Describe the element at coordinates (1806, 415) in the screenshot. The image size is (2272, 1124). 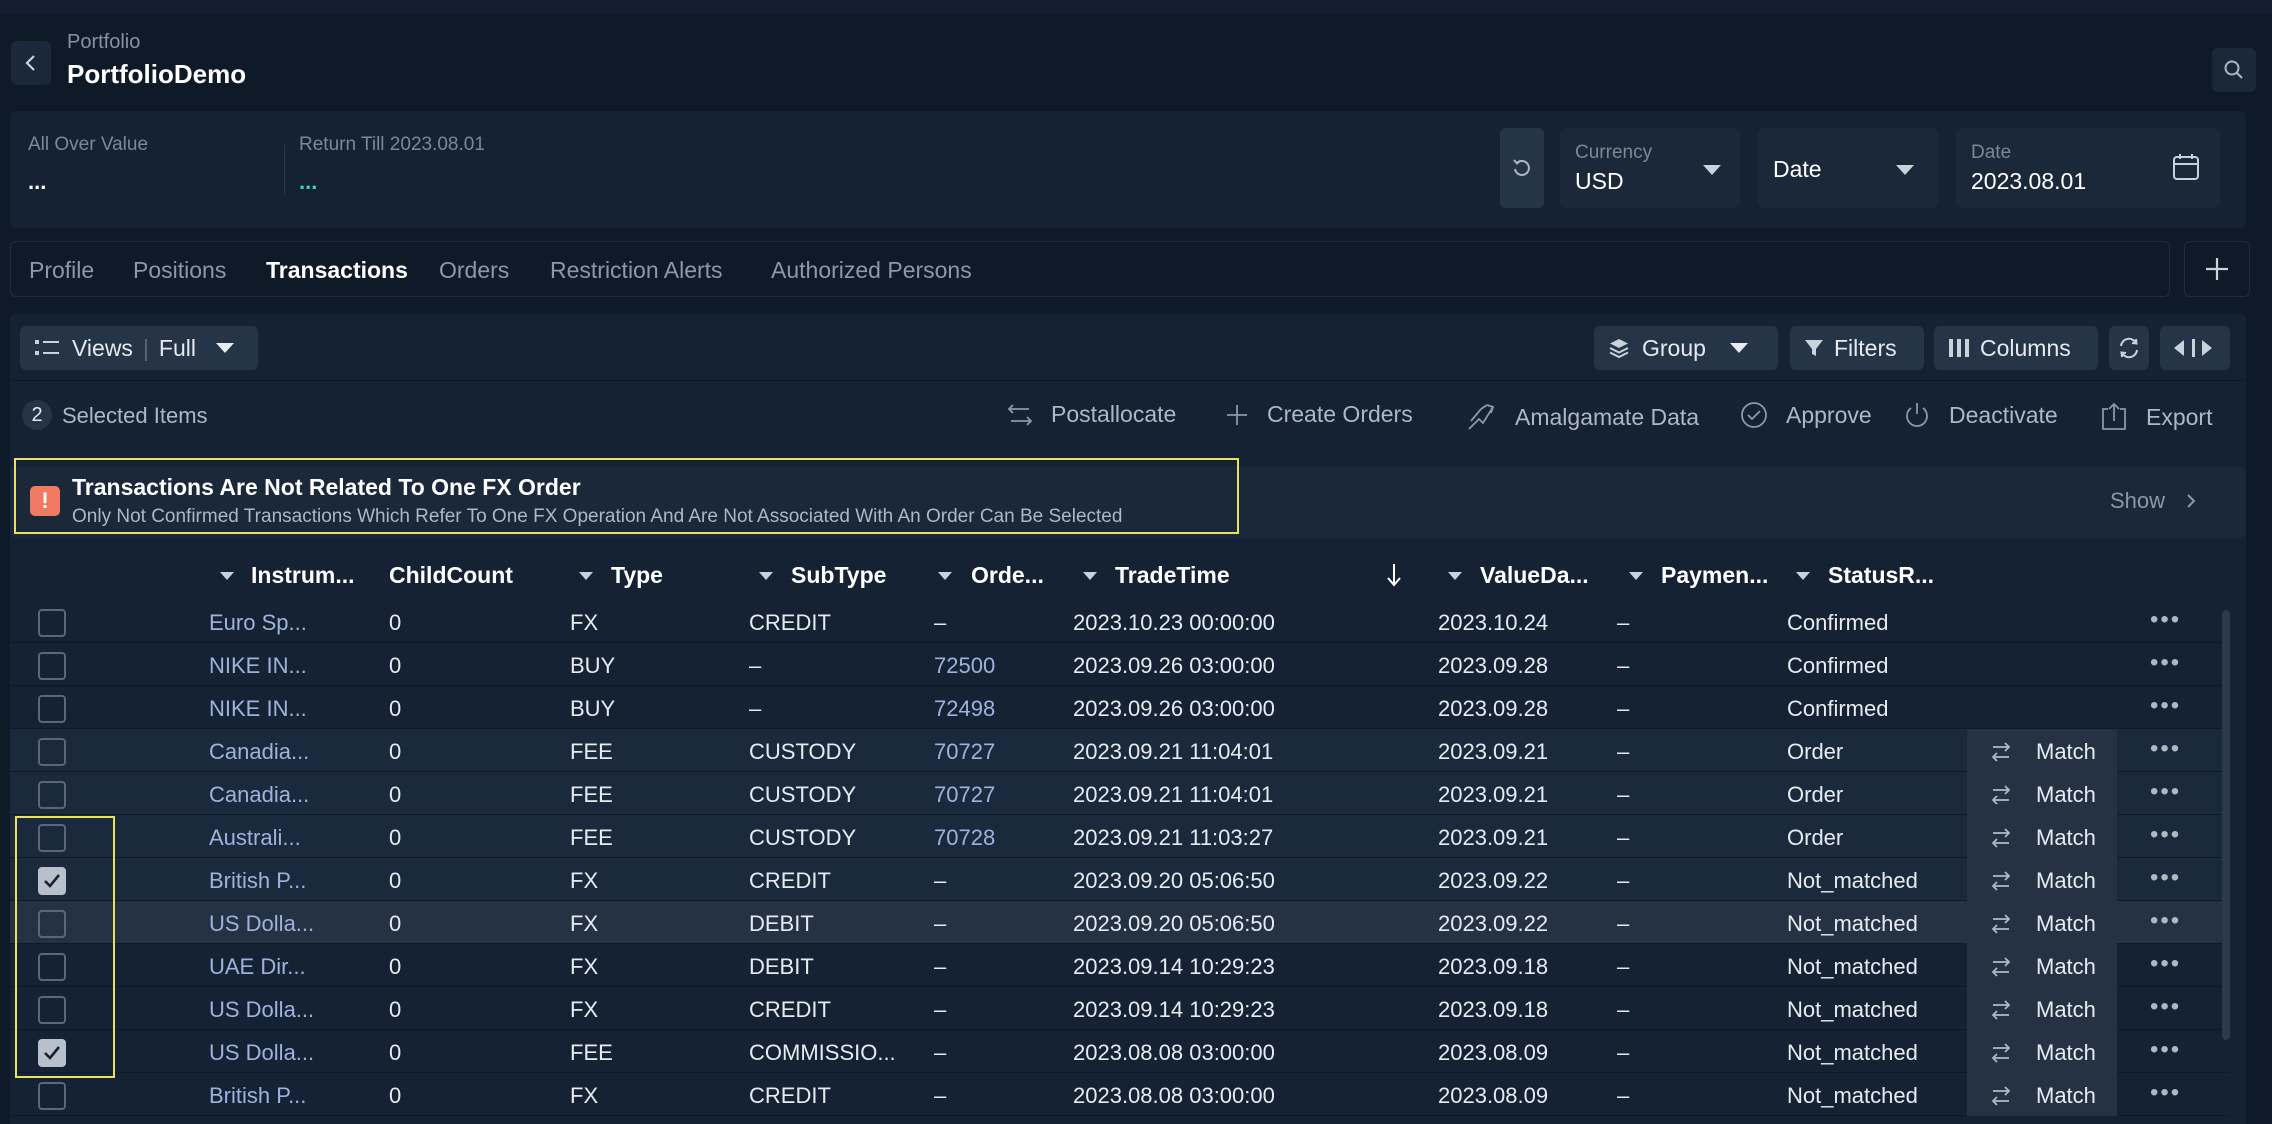
I see `approve-button: Approve` at that location.